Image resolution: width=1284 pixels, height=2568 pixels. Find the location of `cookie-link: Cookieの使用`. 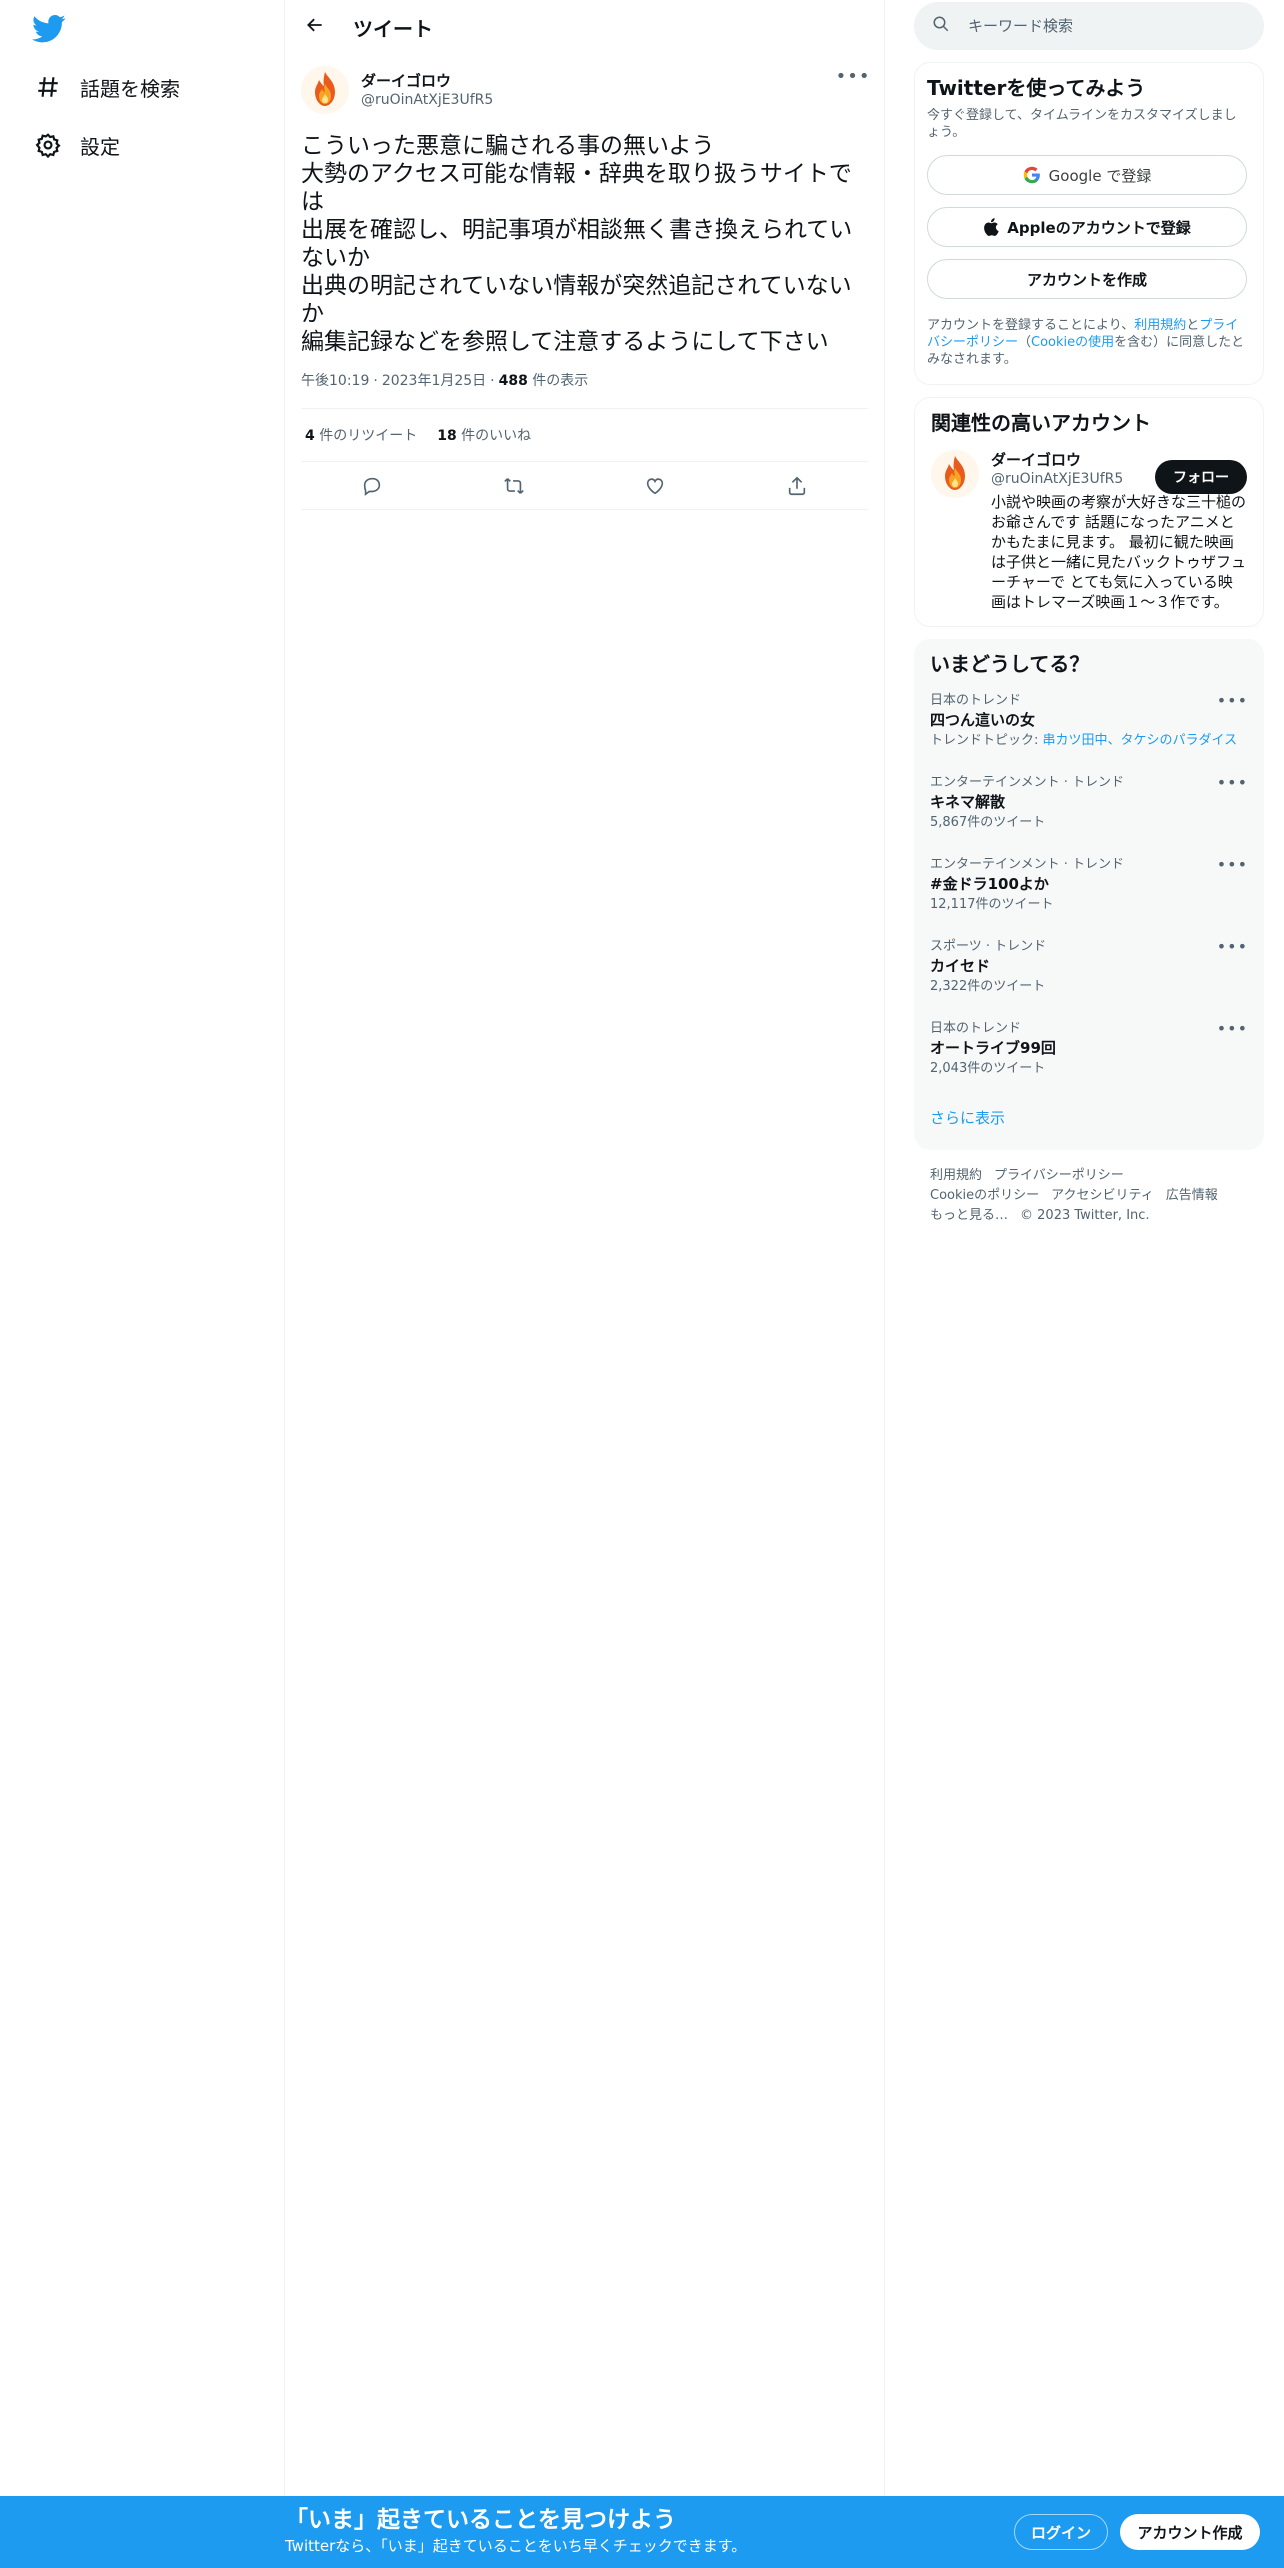

cookie-link: Cookieの使用 is located at coordinates (1072, 342).